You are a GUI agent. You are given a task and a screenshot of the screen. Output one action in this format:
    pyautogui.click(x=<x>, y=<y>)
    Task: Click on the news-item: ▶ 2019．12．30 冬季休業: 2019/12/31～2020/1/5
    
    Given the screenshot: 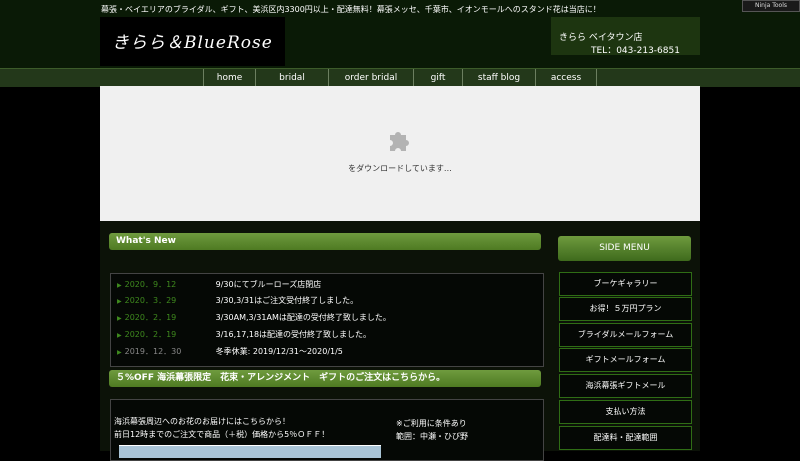 What is the action you would take?
    pyautogui.click(x=230, y=352)
    